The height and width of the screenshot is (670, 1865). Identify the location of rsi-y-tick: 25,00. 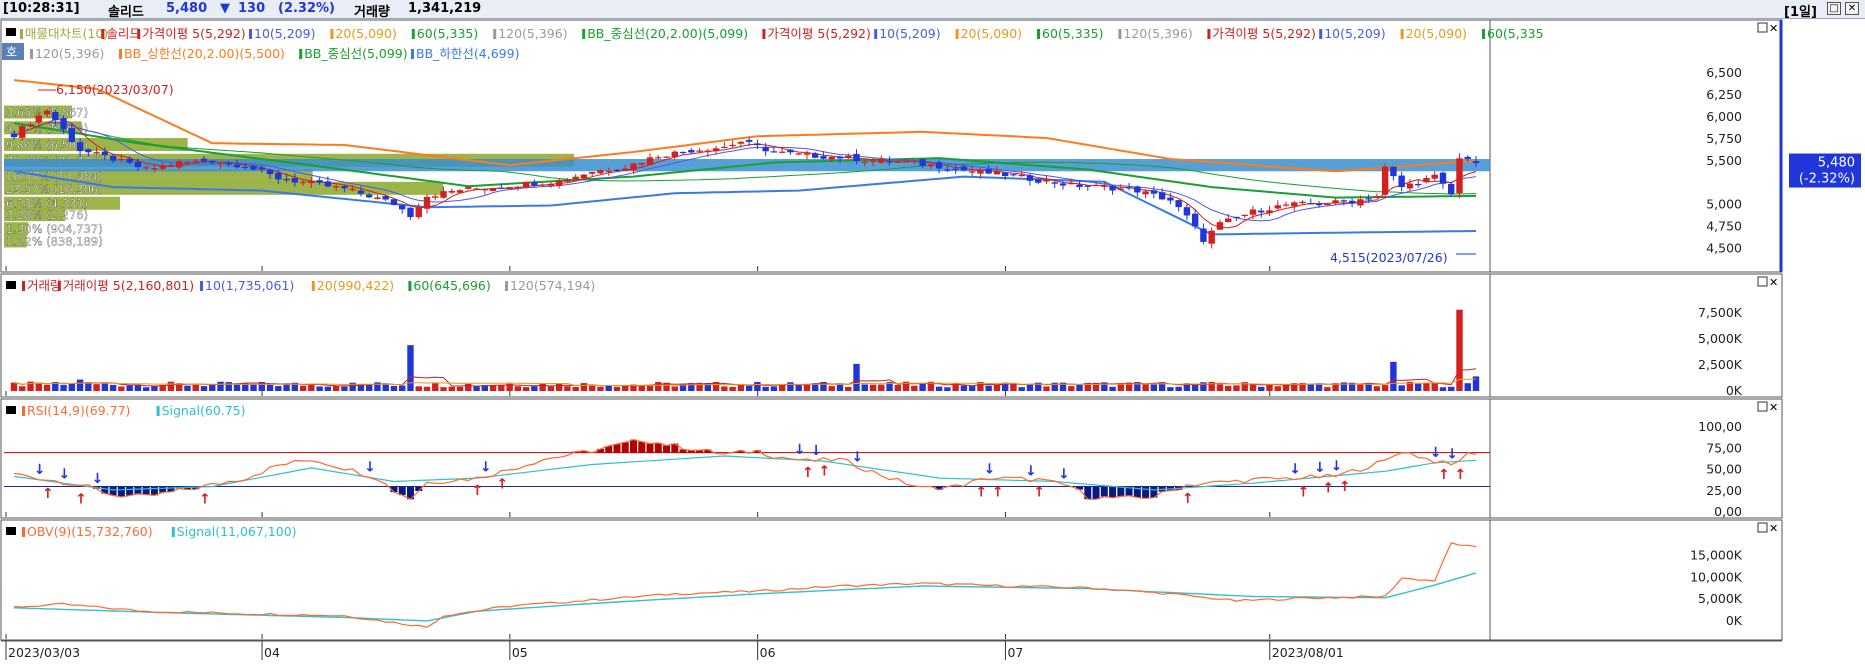
(1724, 490).